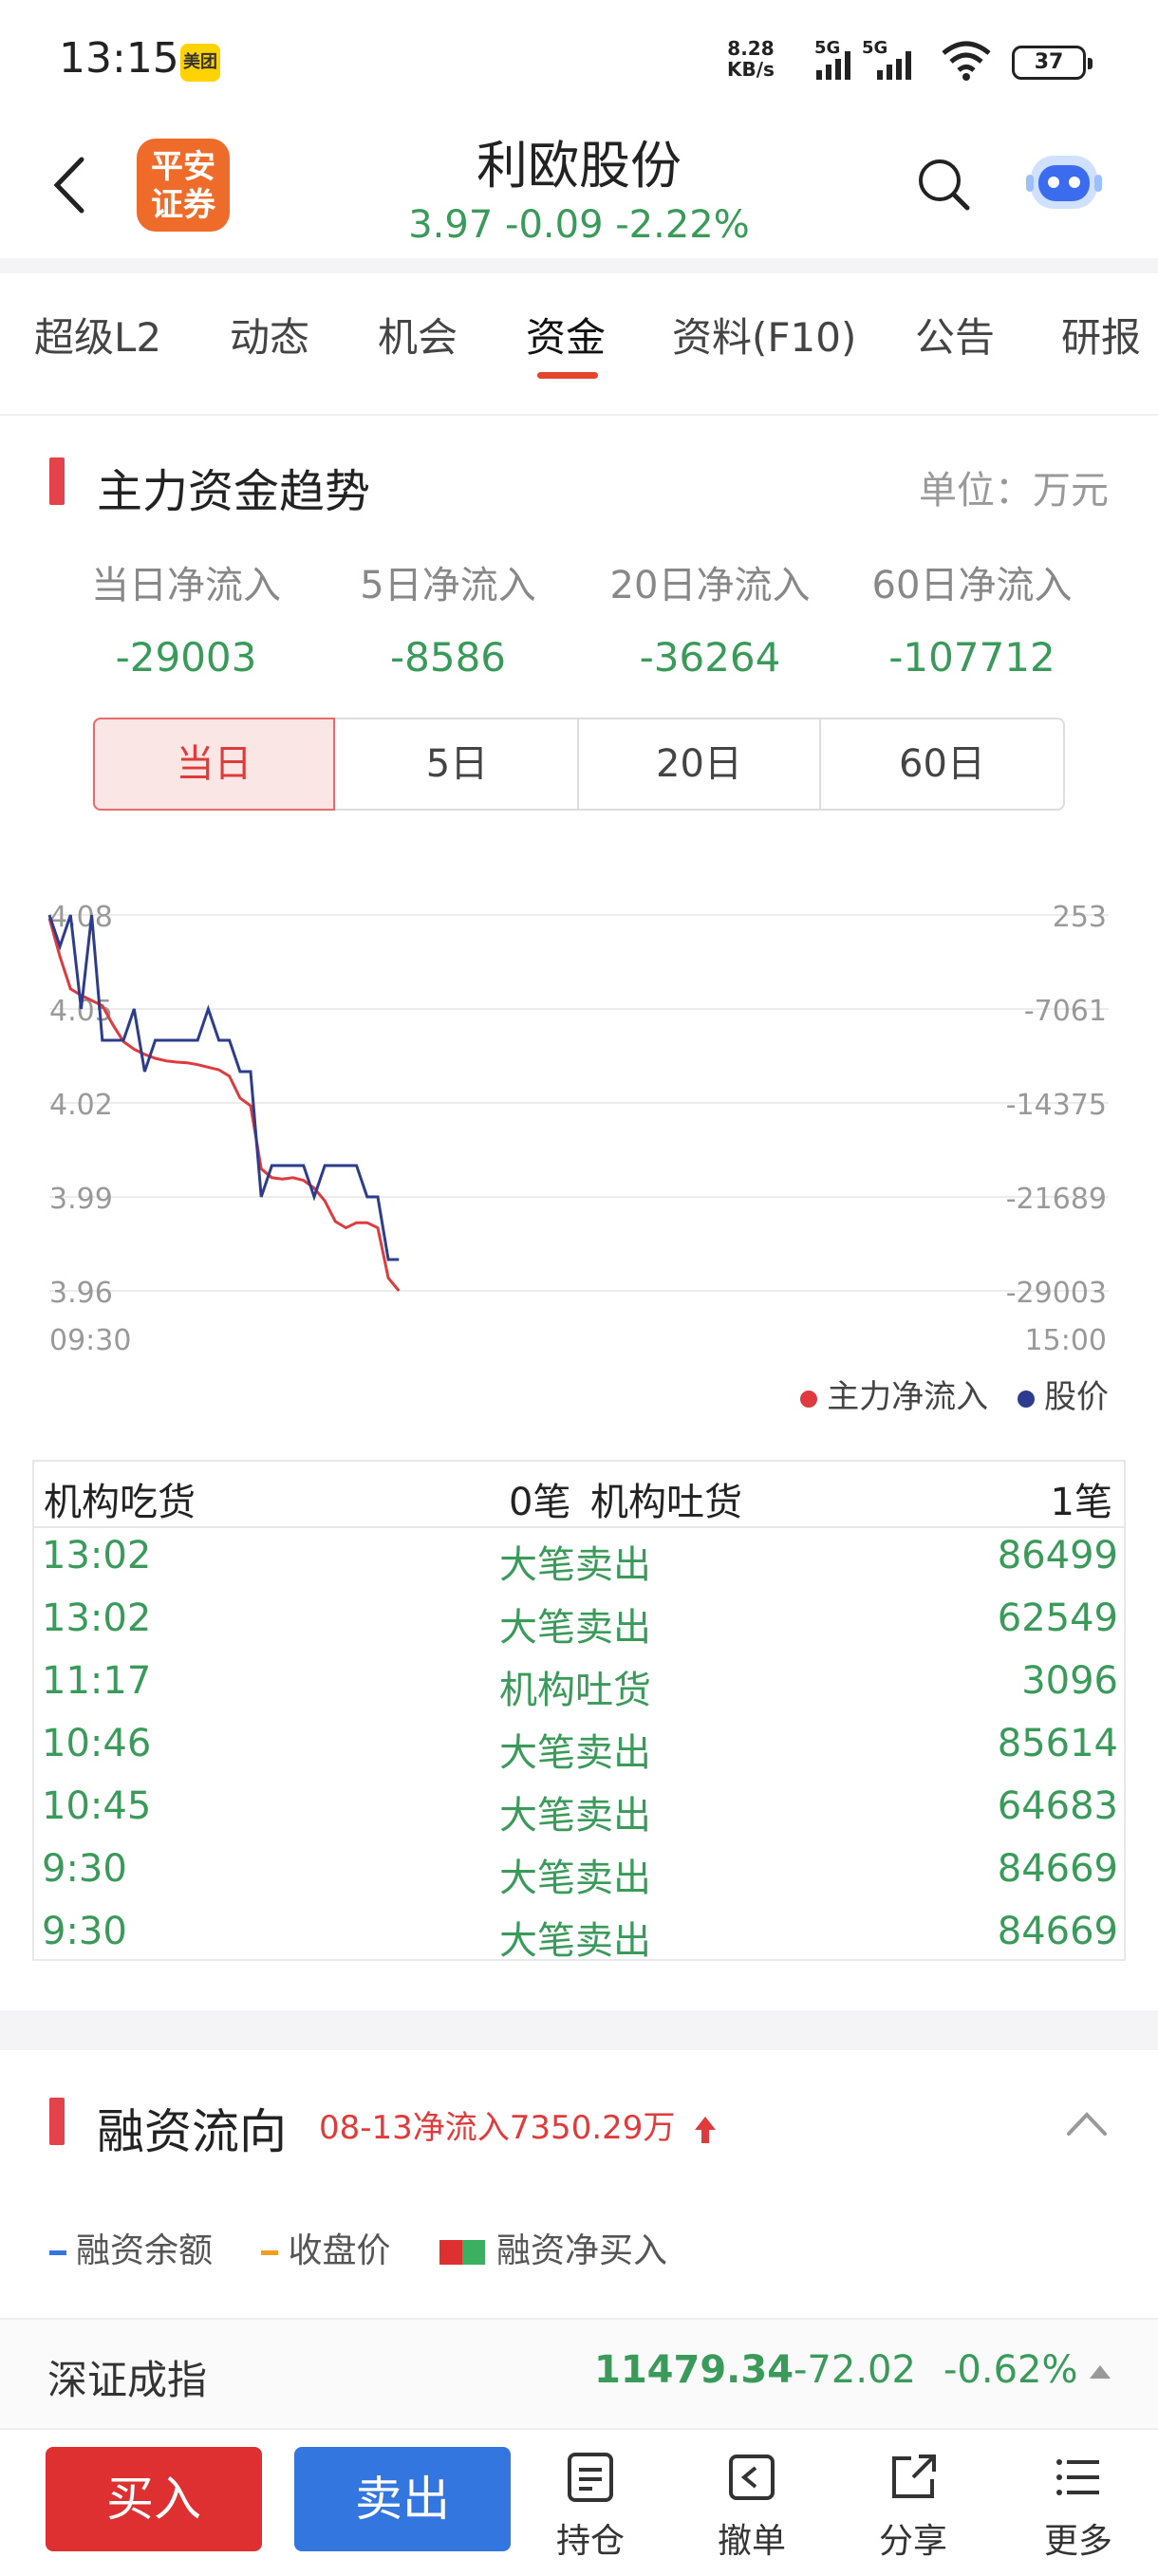 This screenshot has height=2576, width=1158. What do you see at coordinates (579, 415) in the screenshot?
I see `tabs-divider` at bounding box center [579, 415].